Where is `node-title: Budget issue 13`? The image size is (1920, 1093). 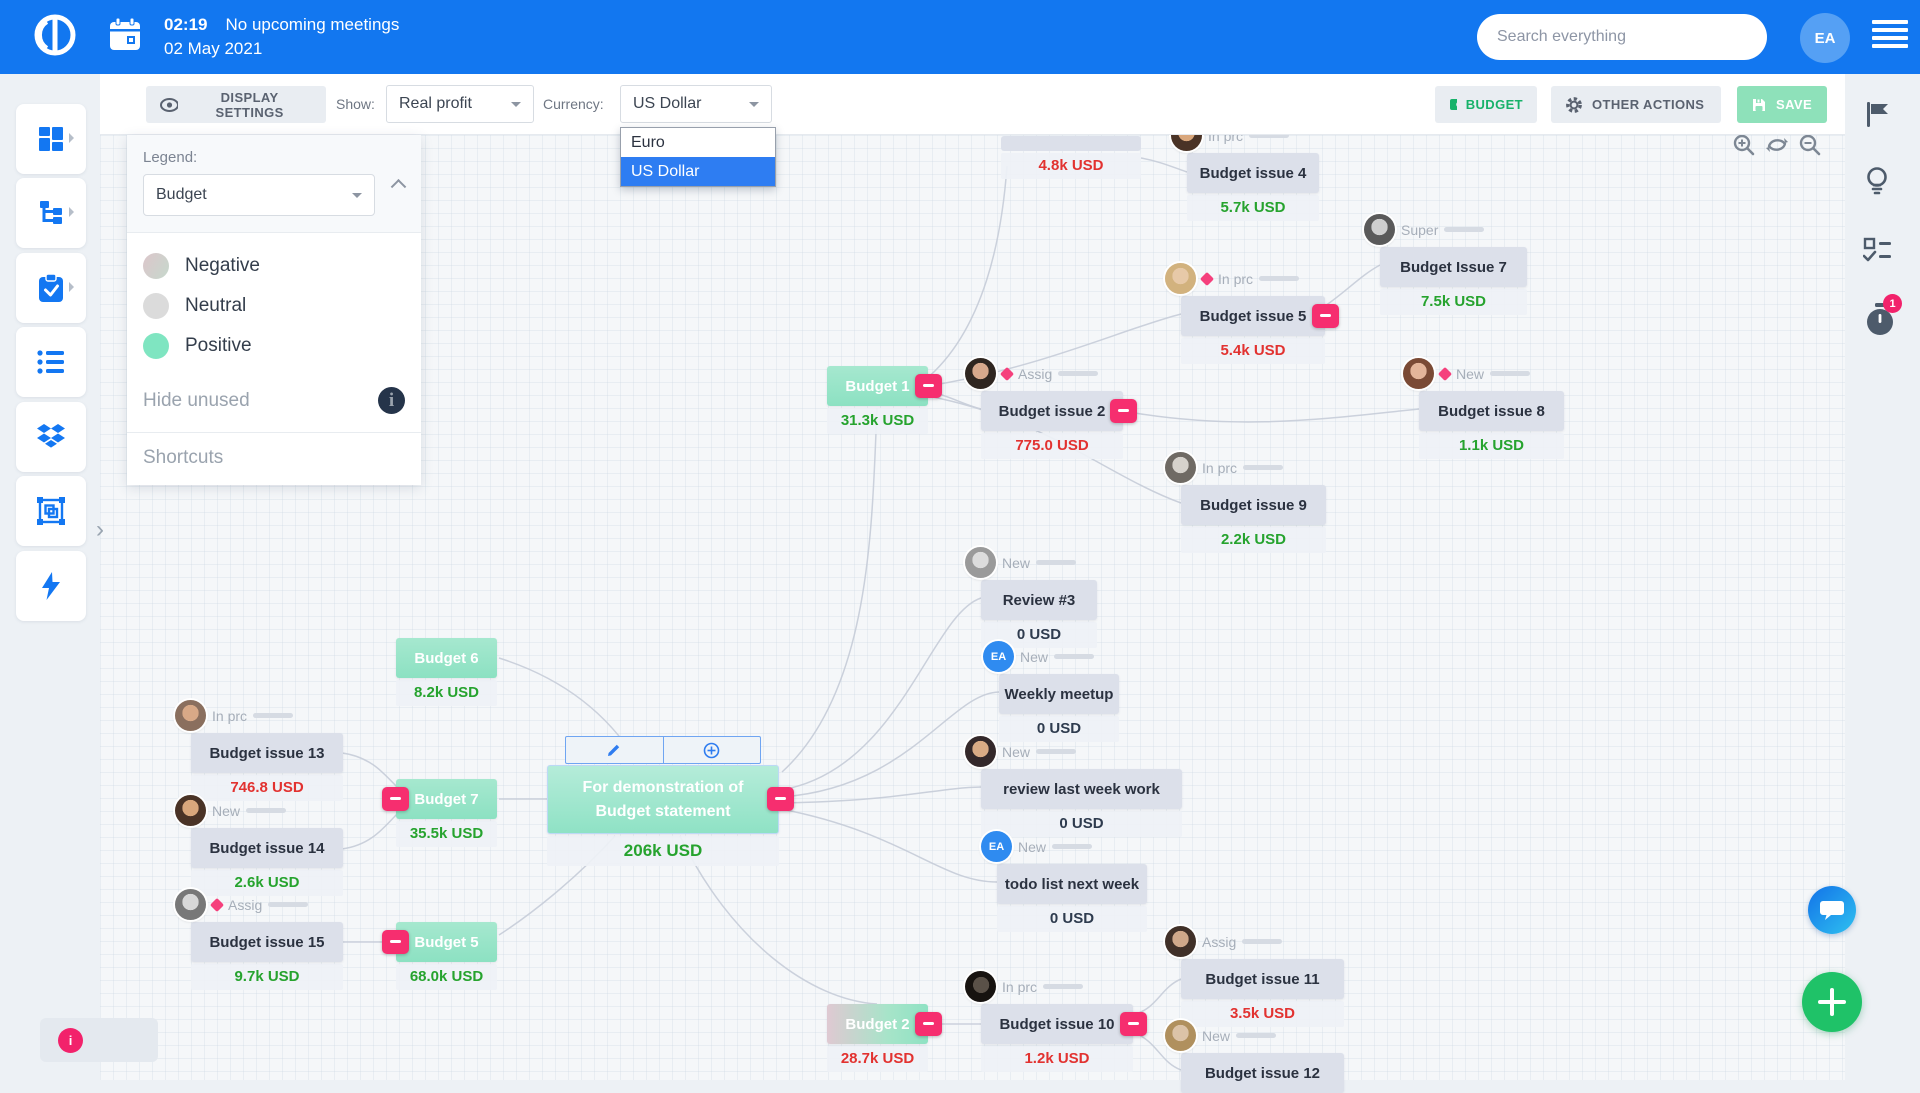
node-title: Budget issue 13 is located at coordinates (267, 753).